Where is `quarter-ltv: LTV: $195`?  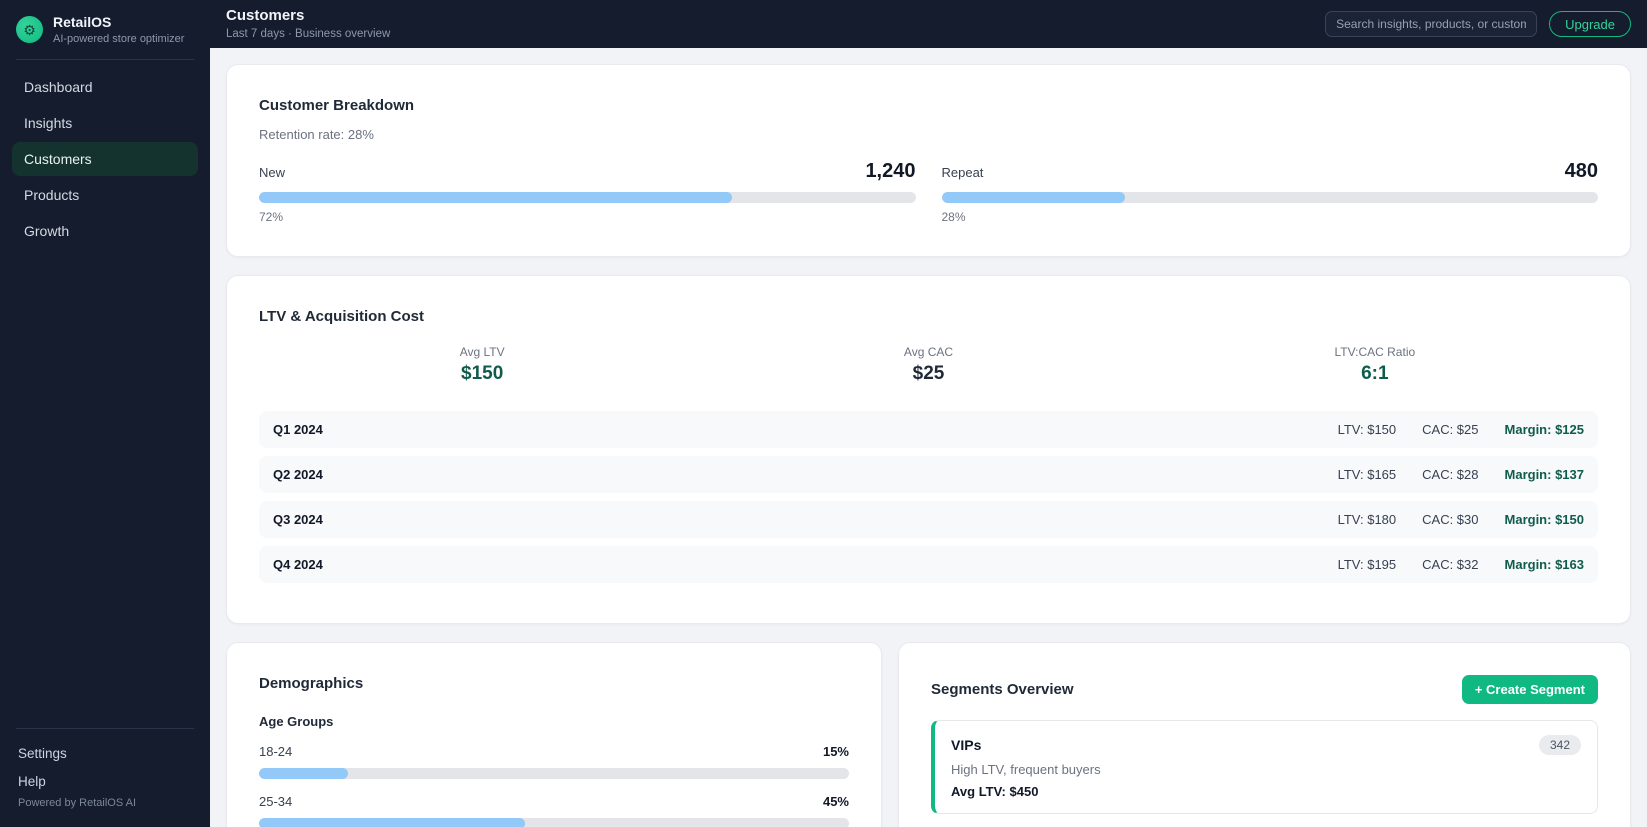
quarter-ltv: LTV: $195 is located at coordinates (1367, 564).